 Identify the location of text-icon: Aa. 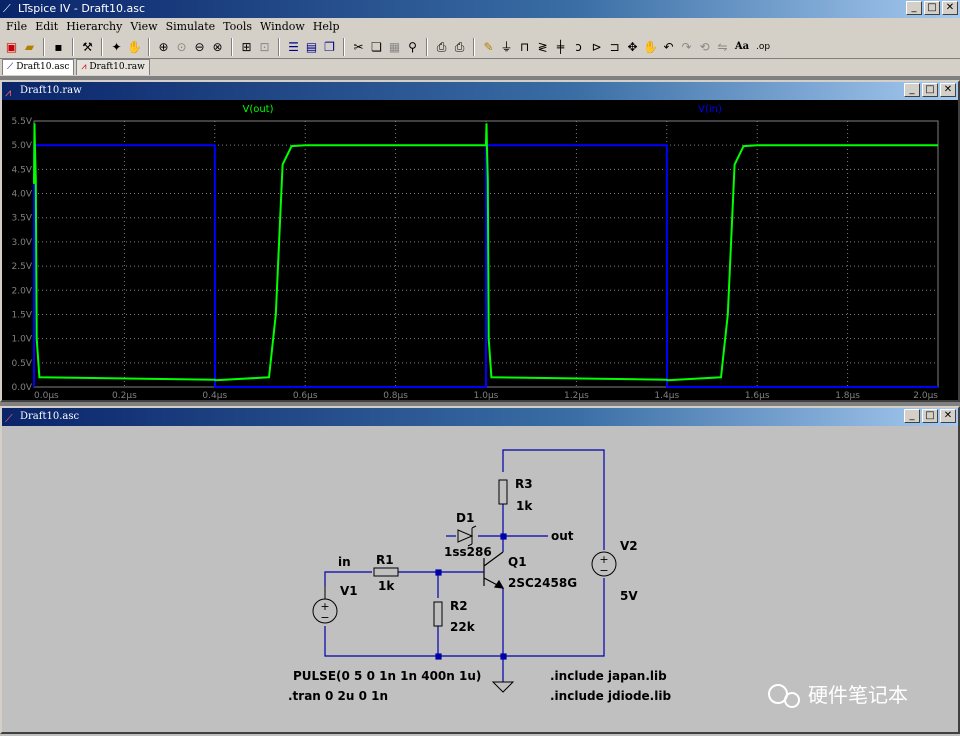
(742, 47).